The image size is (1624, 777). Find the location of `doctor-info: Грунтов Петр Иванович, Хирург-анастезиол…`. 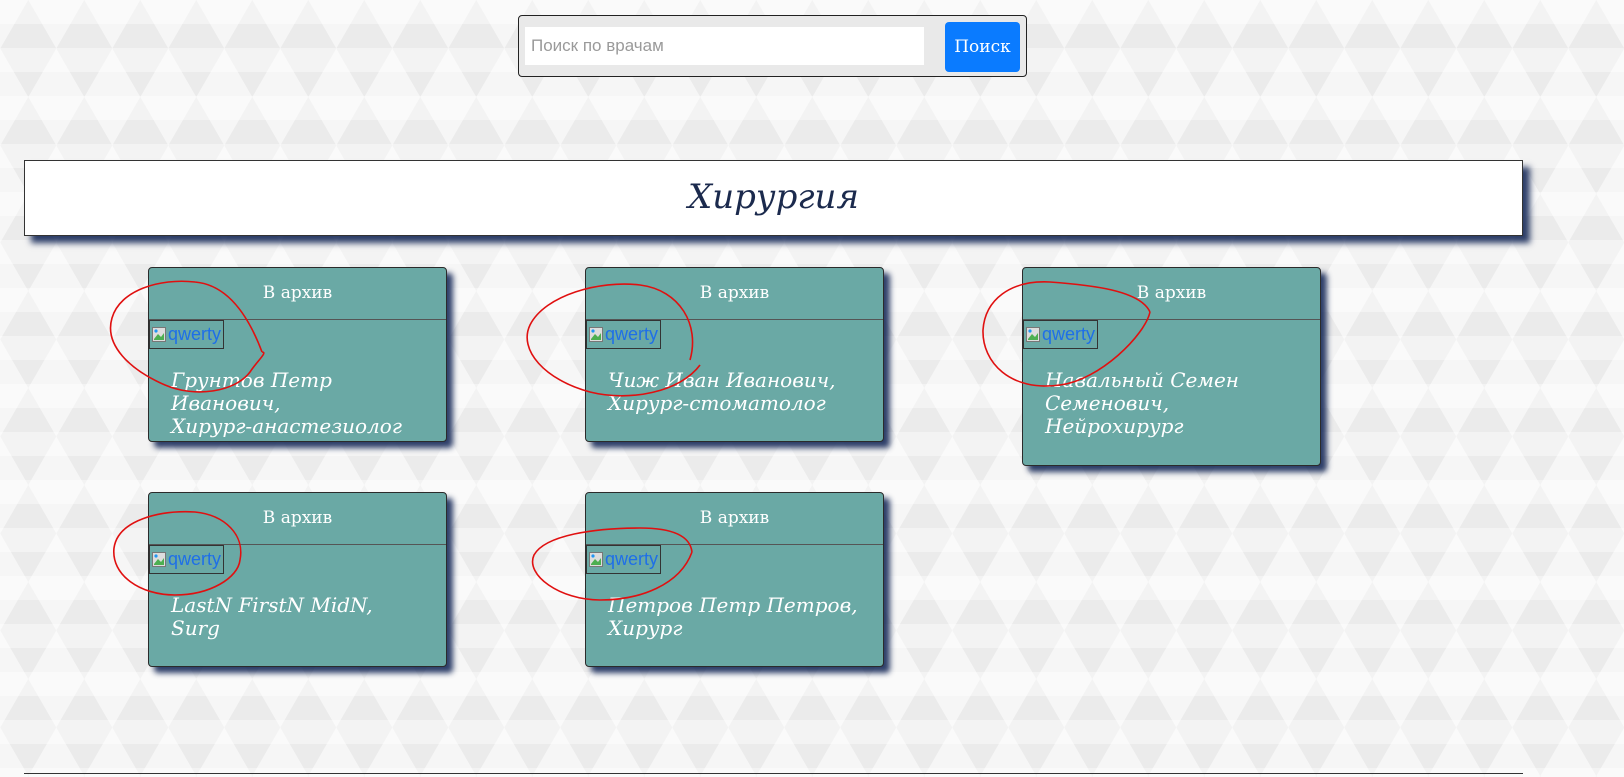

doctor-info: Грунтов Петр Иванович, Хирург-анастезиол… is located at coordinates (299, 403).